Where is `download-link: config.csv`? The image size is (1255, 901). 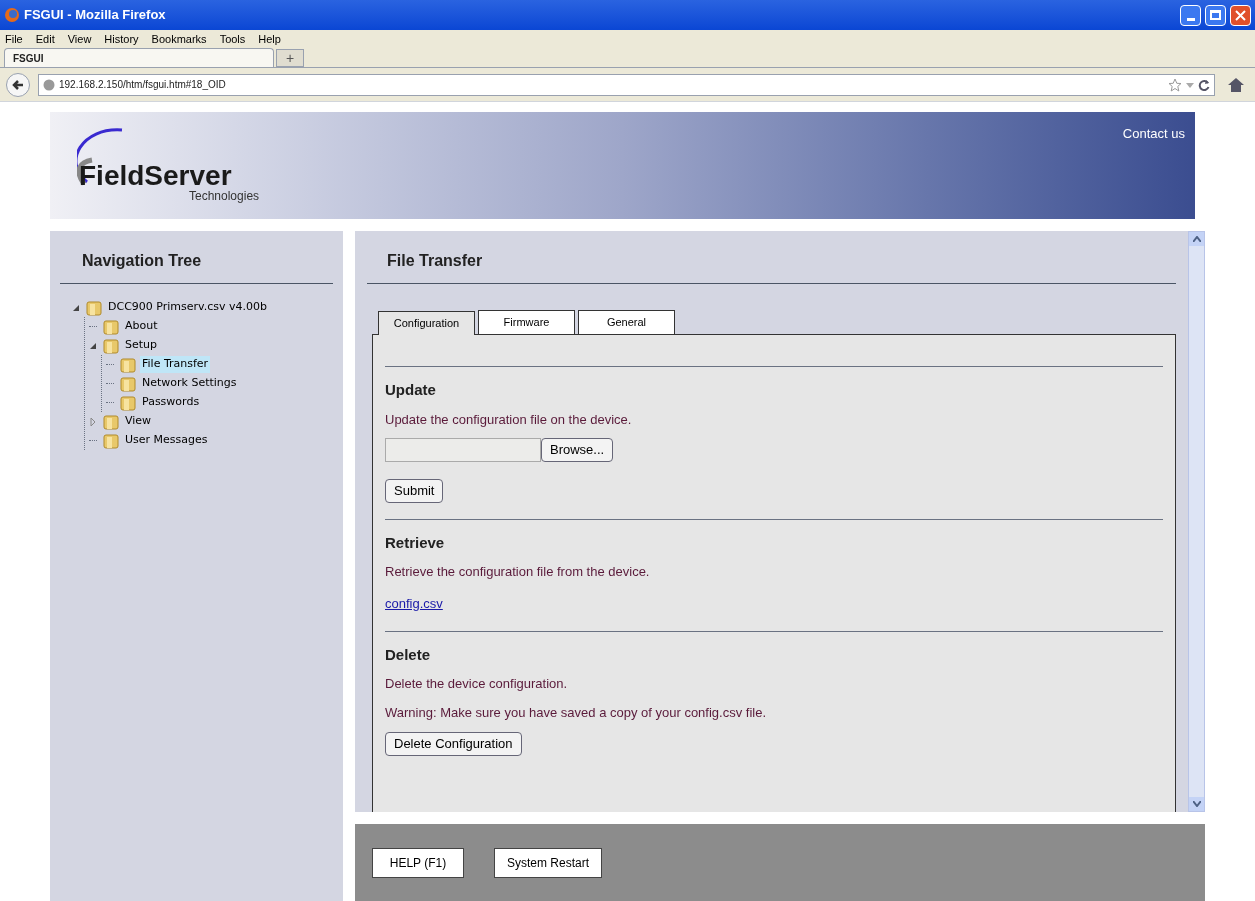
download-link: config.csv is located at coordinates (414, 603).